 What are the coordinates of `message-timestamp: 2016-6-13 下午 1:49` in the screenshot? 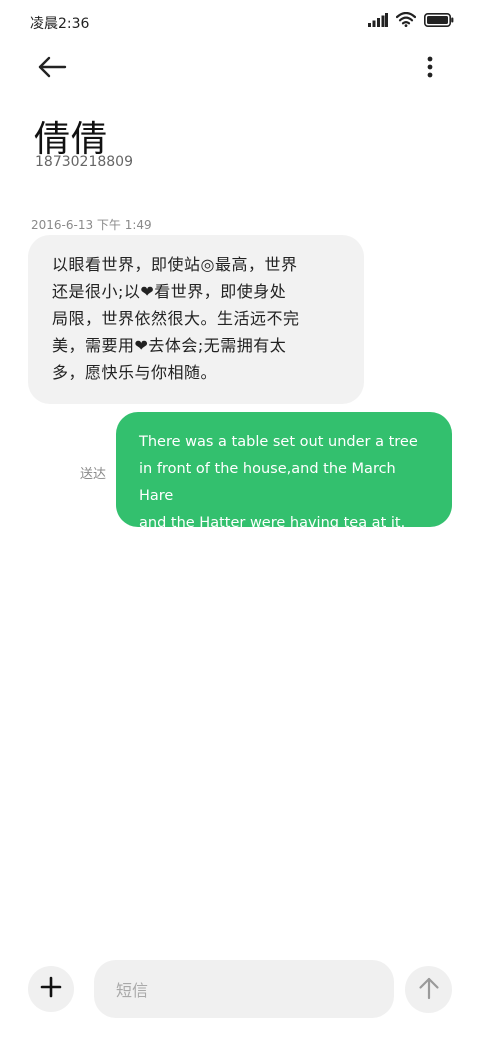 It's located at (91, 225).